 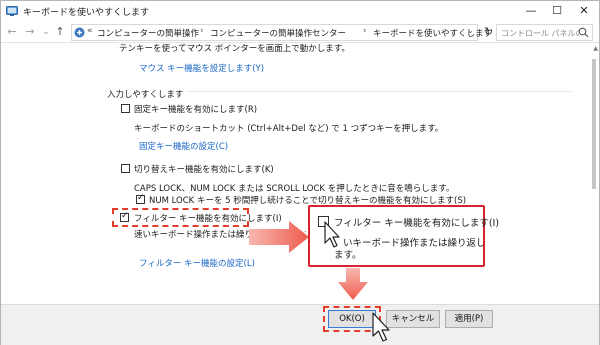 I want to click on refresh-icon: ↻, so click(x=488, y=31).